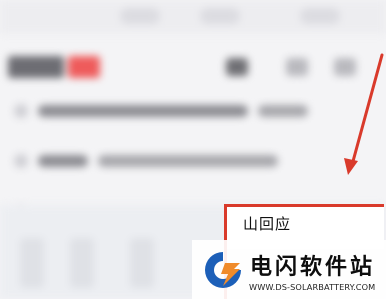  I want to click on app-logo, so click(54, 67).